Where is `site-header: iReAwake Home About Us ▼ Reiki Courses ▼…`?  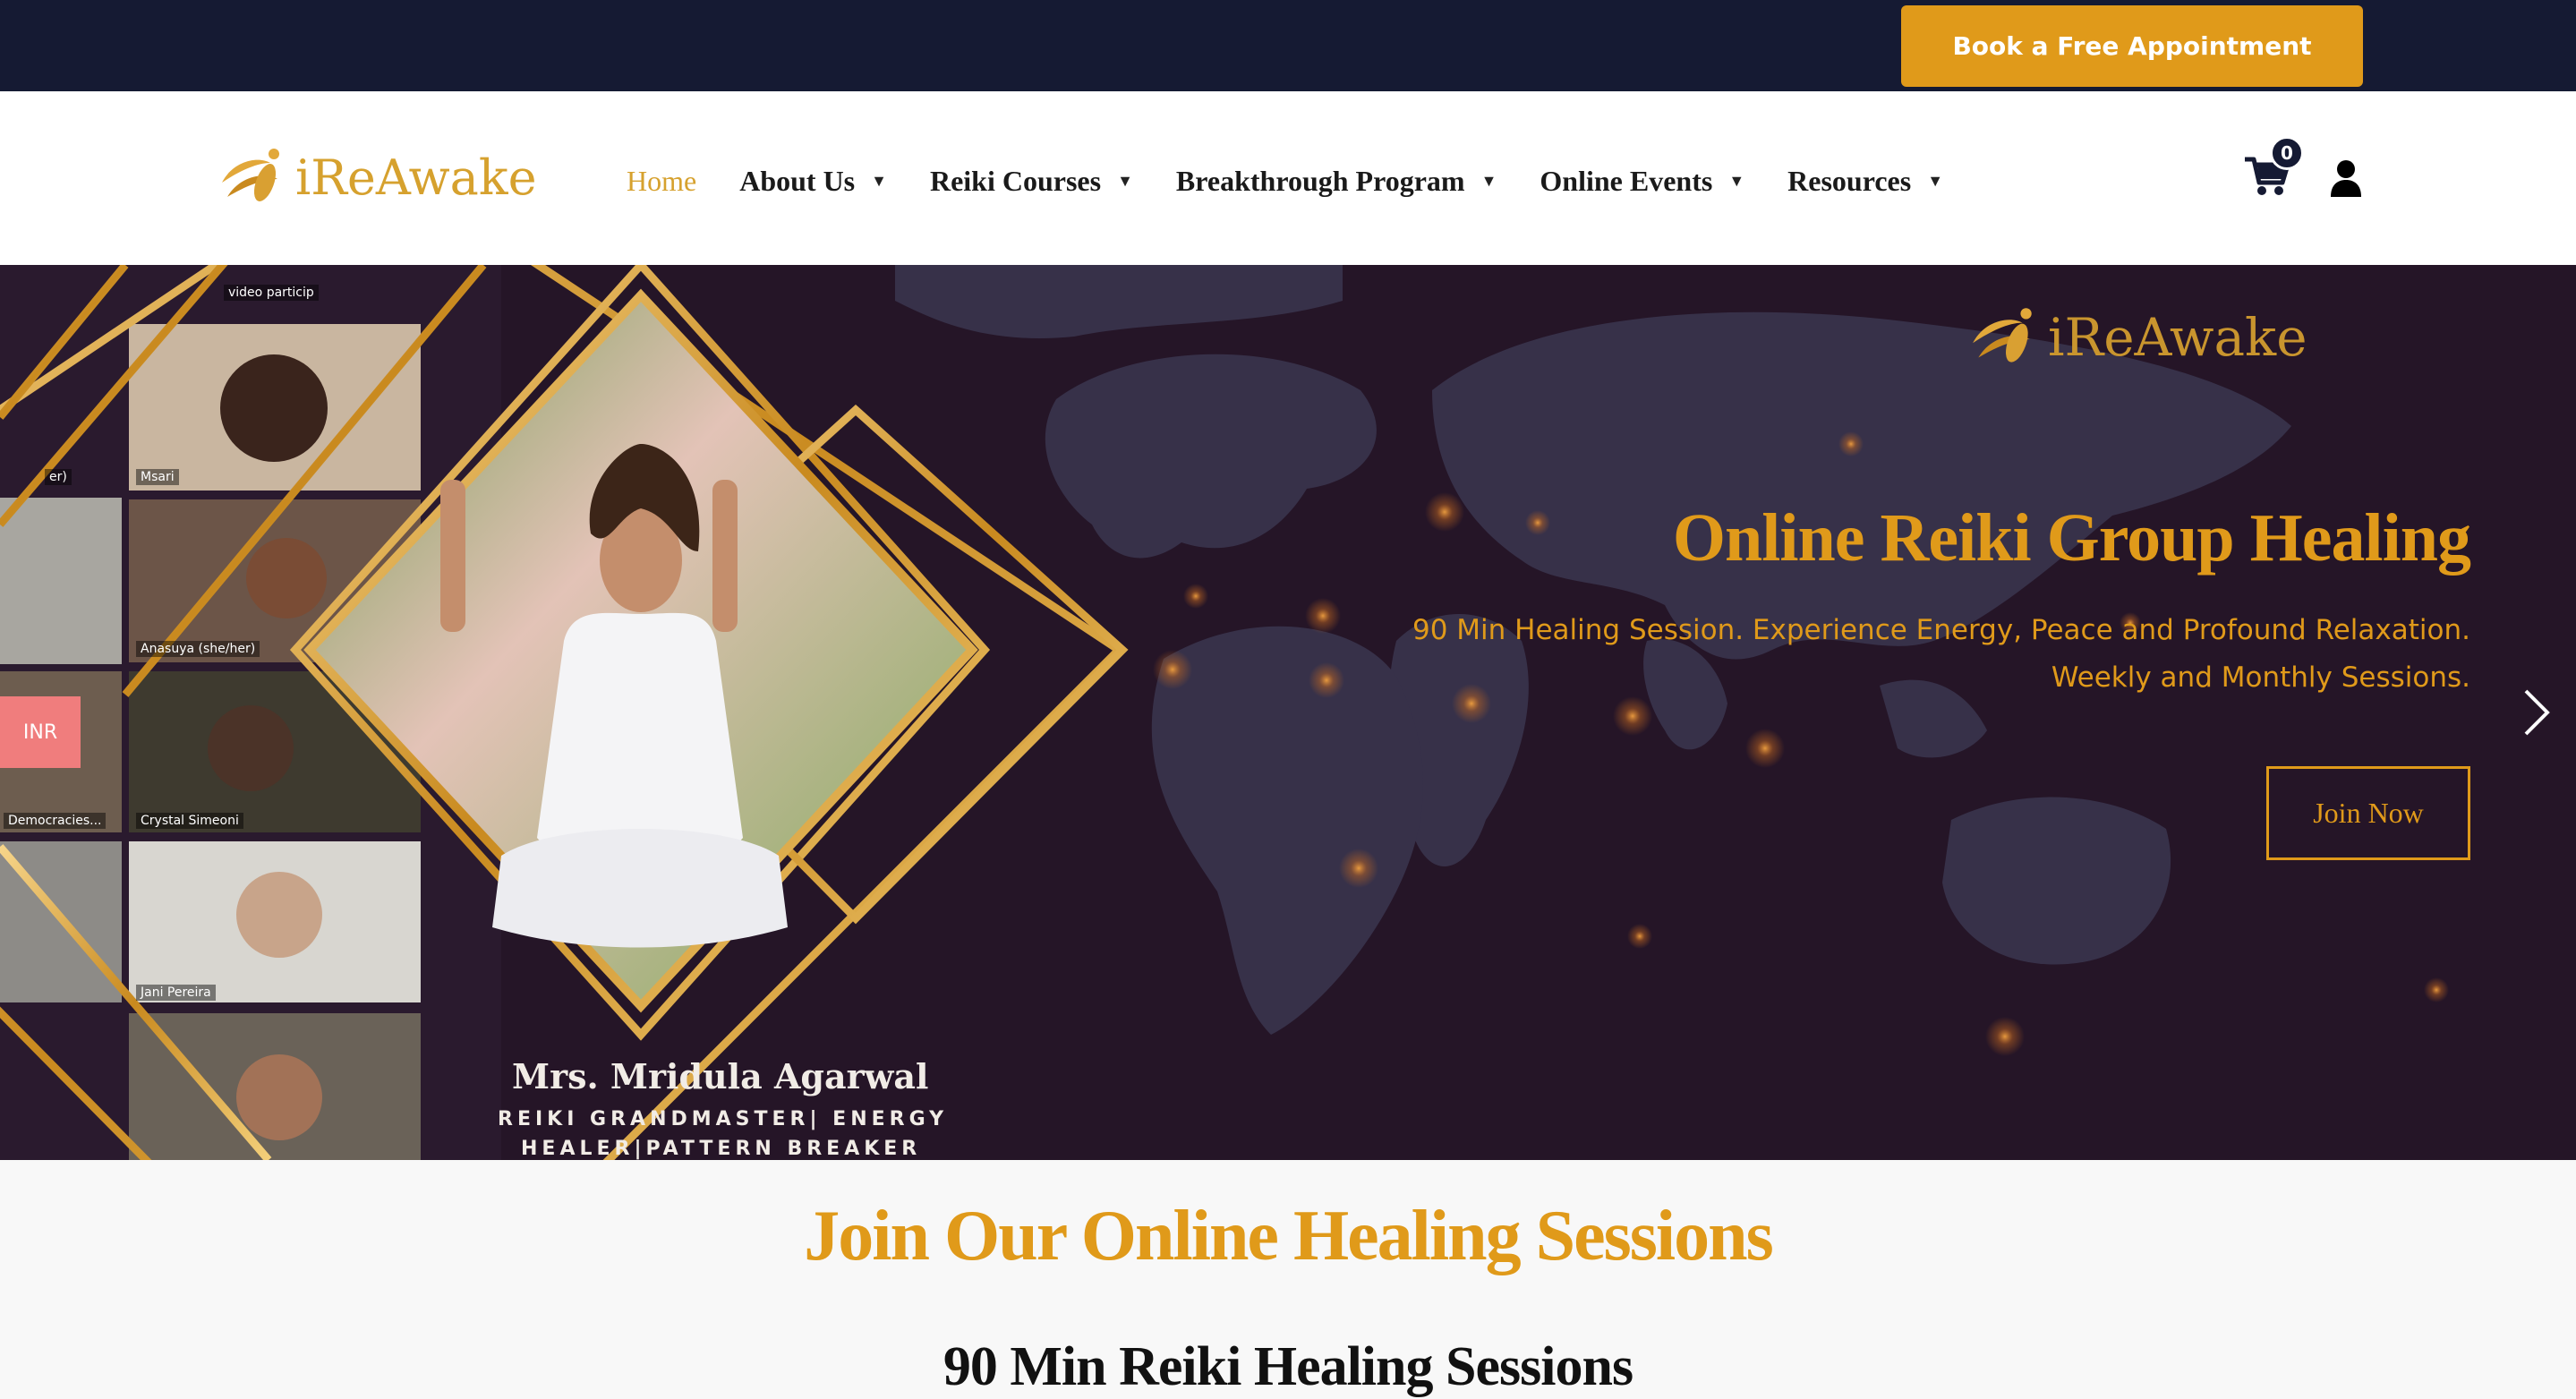
site-header: iReAwake Home About Us ▼ Reiki Courses ▼… is located at coordinates (1288, 178).